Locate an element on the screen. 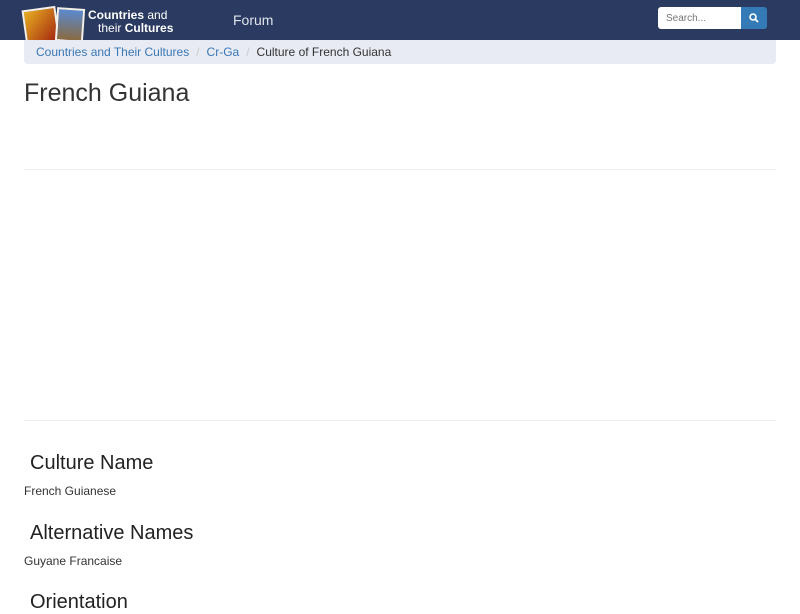  search-icon is located at coordinates (754, 18).